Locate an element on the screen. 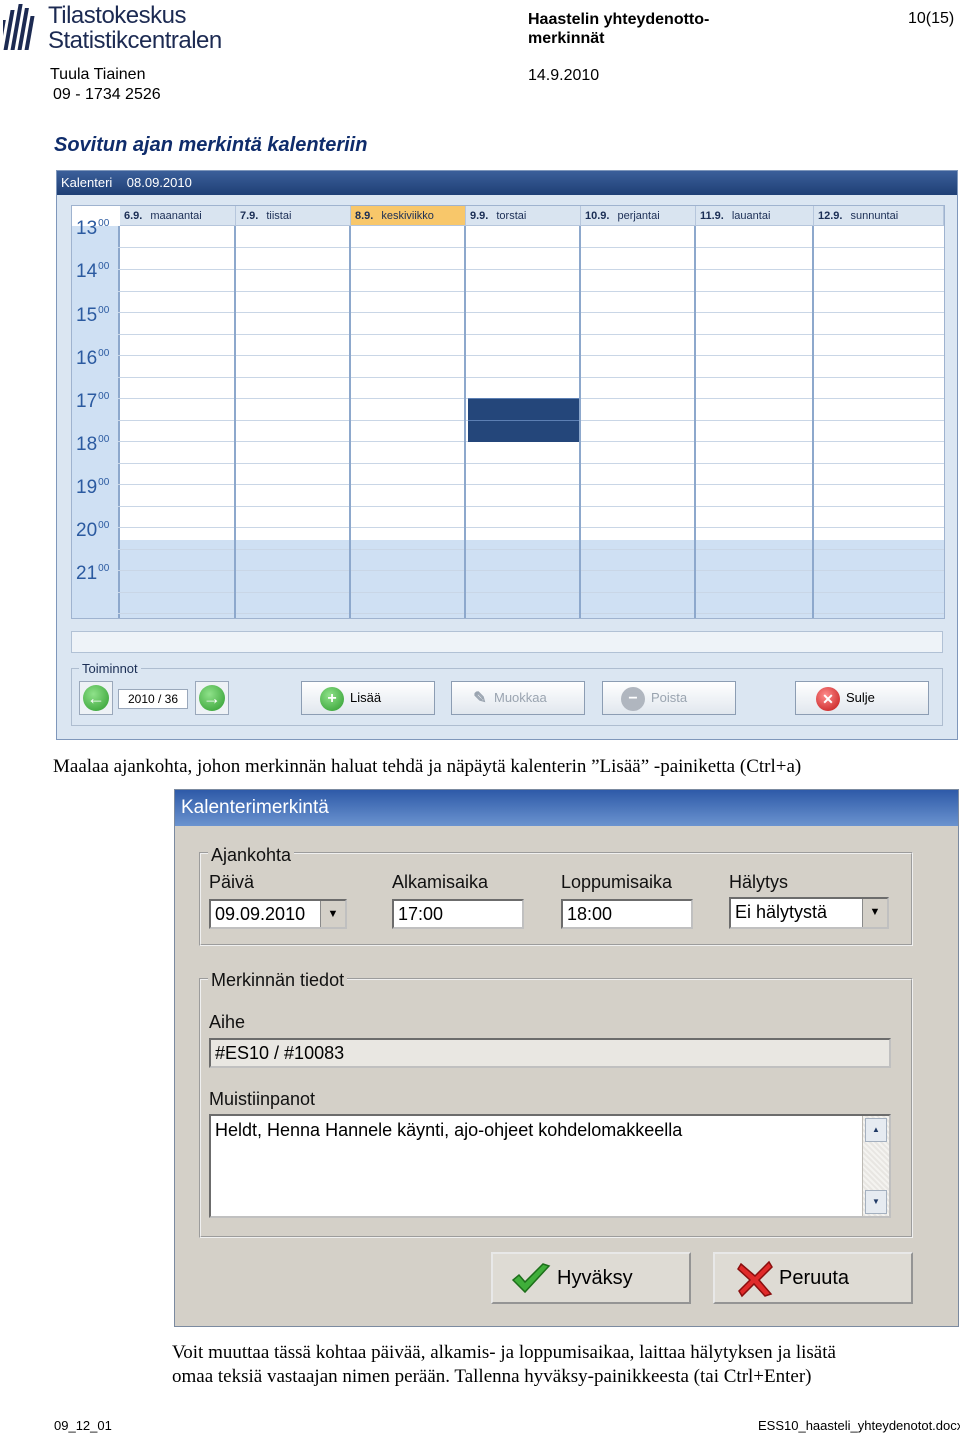 The width and height of the screenshot is (960, 1436). hour-label: 1900 is located at coordinates (93, 487).